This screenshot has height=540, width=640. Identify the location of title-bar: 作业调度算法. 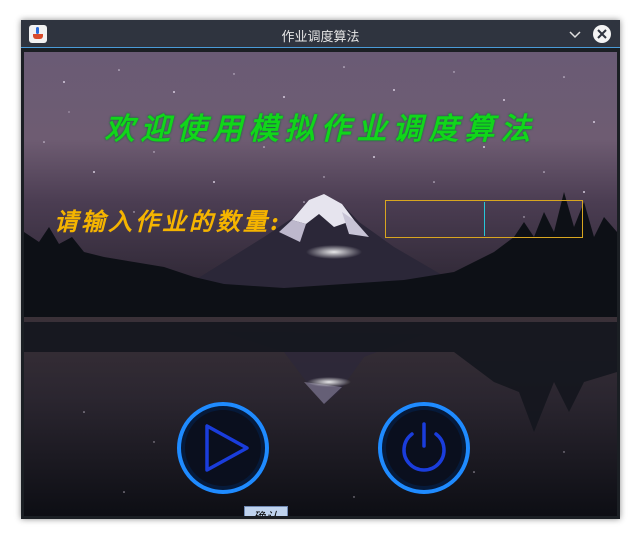
(320, 34).